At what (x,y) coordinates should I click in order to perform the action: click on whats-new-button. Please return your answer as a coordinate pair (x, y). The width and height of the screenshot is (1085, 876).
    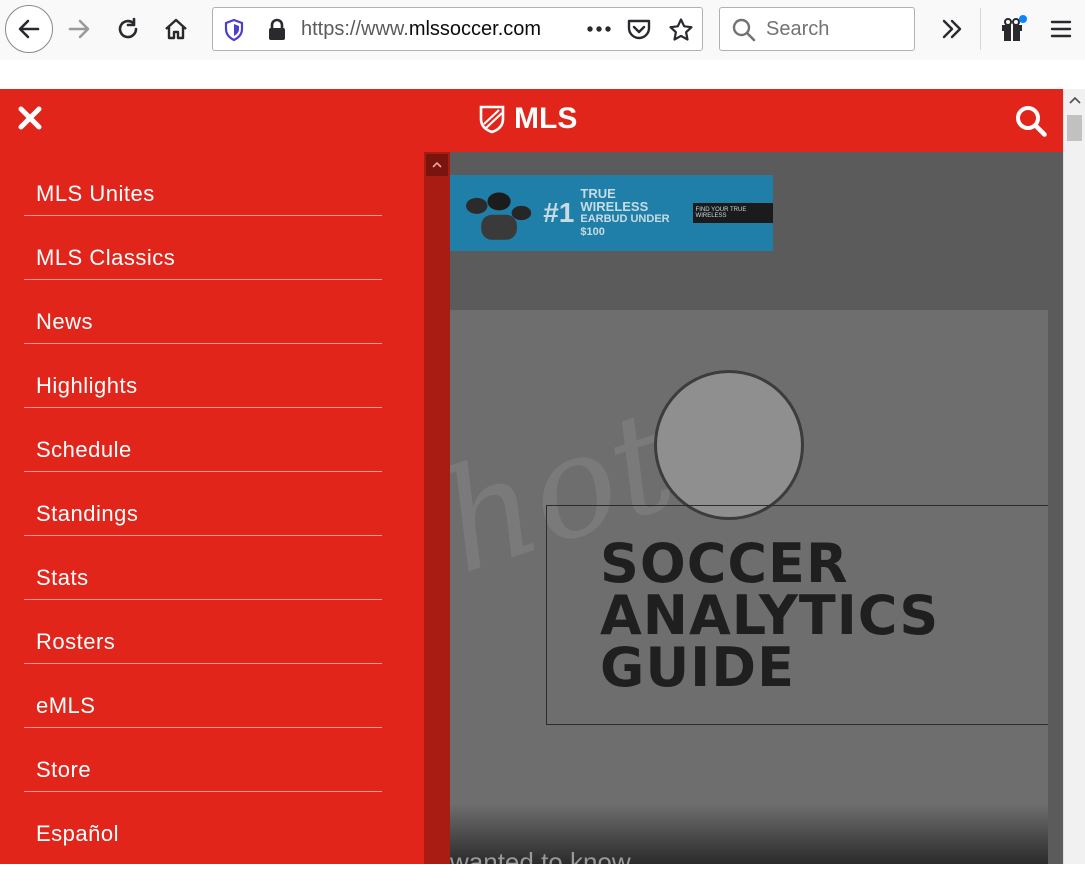
    Looking at the image, I should click on (1013, 29).